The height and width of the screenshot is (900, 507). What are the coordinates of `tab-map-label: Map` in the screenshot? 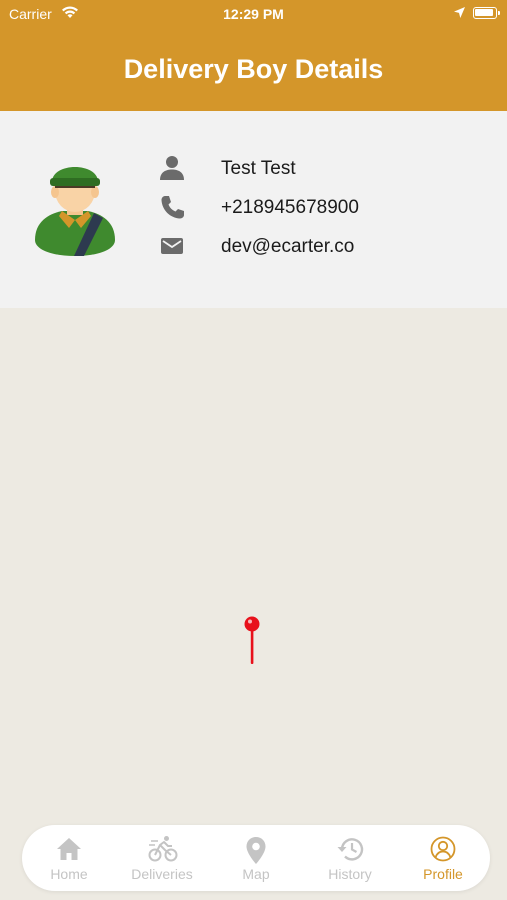 It's located at (256, 874).